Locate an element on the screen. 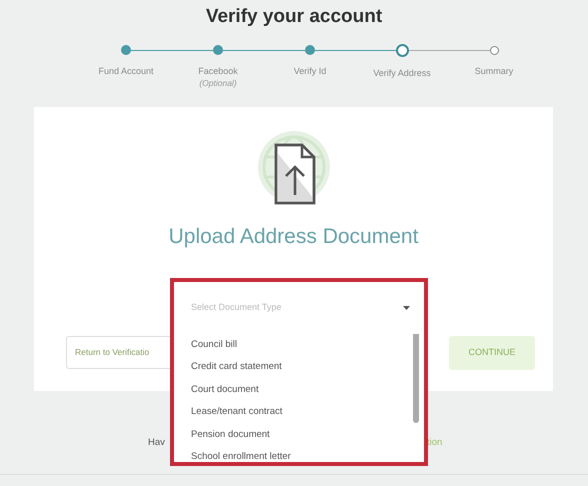 Image resolution: width=588 pixels, height=486 pixels. caret-icon is located at coordinates (406, 308).